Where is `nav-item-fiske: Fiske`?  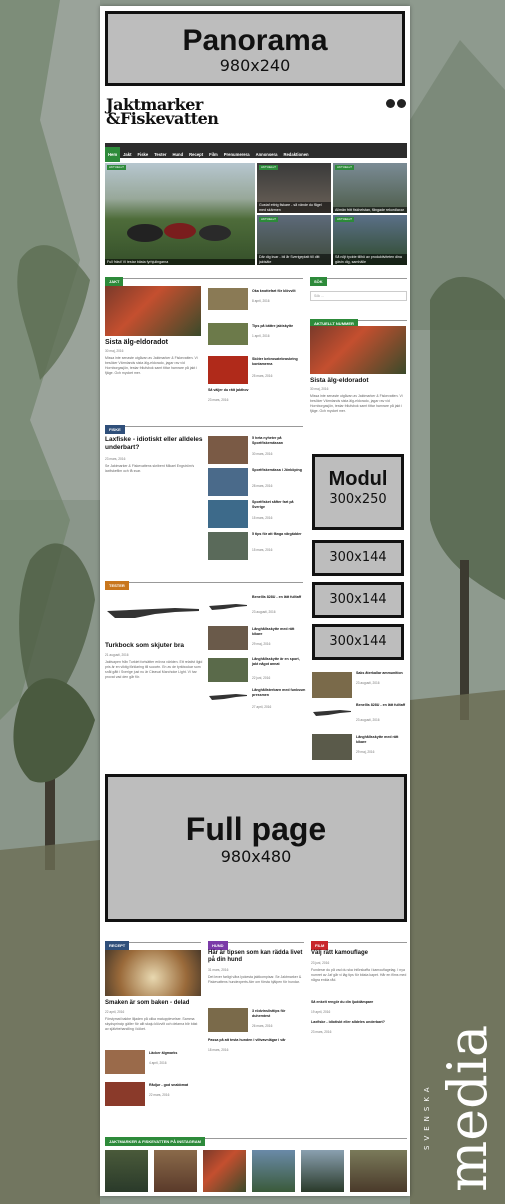 nav-item-fiske: Fiske is located at coordinates (142, 154).